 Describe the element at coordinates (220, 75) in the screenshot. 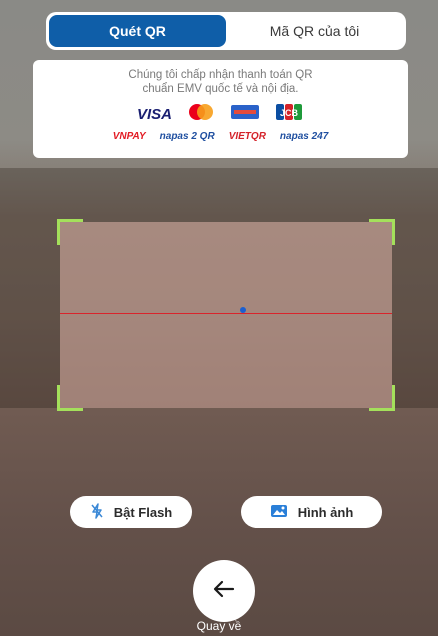

I see `notice-line-1: Chúng tôi chấp nhận thanh toán QR` at that location.